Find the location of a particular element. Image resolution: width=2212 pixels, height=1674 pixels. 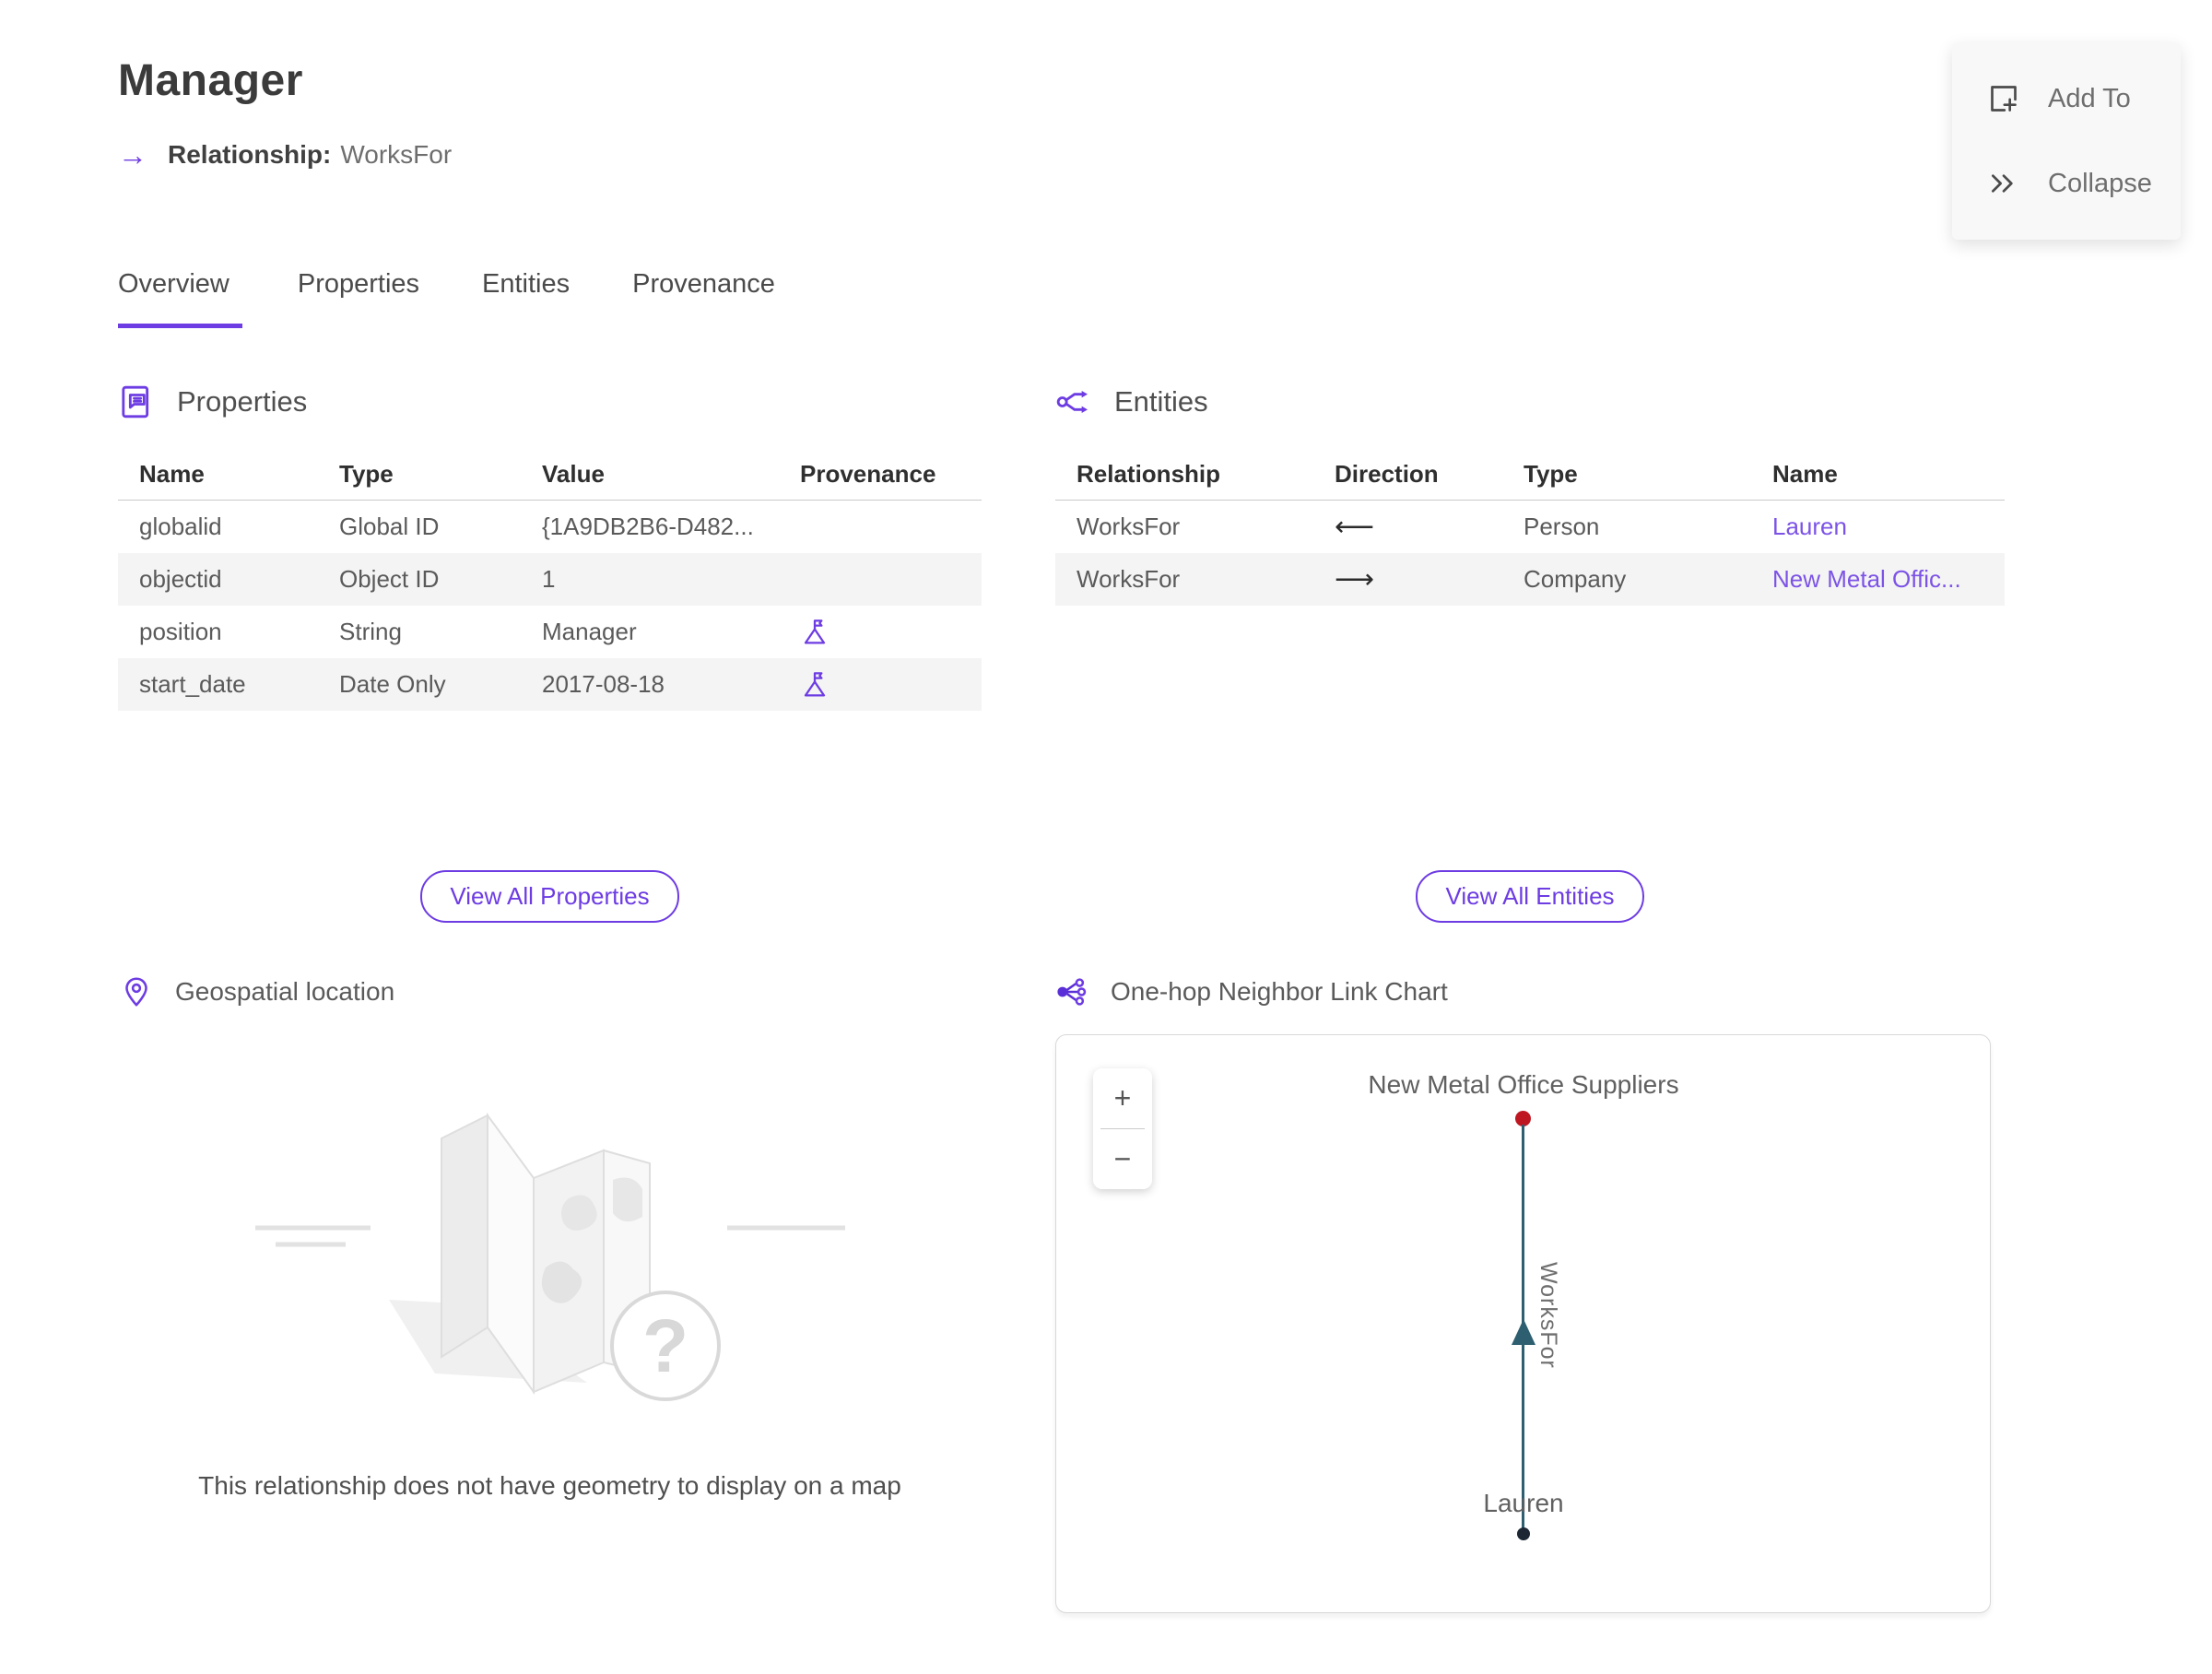

cell-name: globalid is located at coordinates (180, 527).